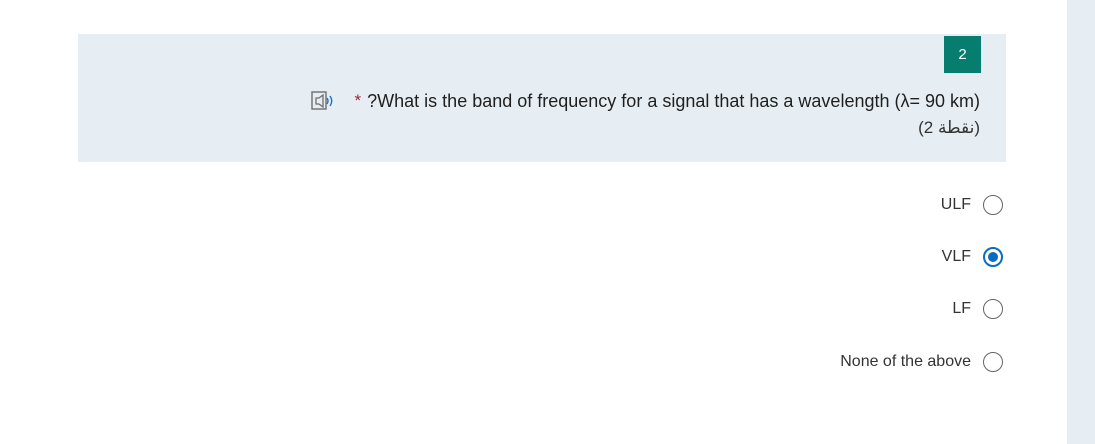 This screenshot has height=444, width=1095. Describe the element at coordinates (325, 101) in the screenshot. I see `immersive-reader-icon` at that location.